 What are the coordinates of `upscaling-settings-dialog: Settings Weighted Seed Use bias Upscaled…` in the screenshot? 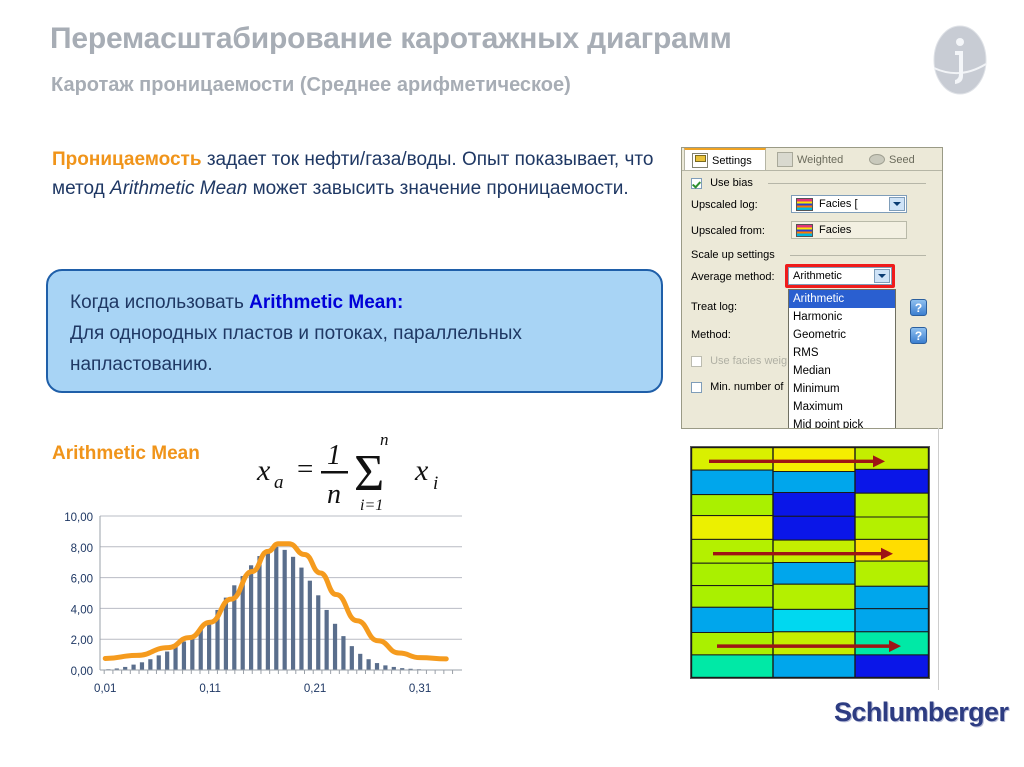 It's located at (812, 288).